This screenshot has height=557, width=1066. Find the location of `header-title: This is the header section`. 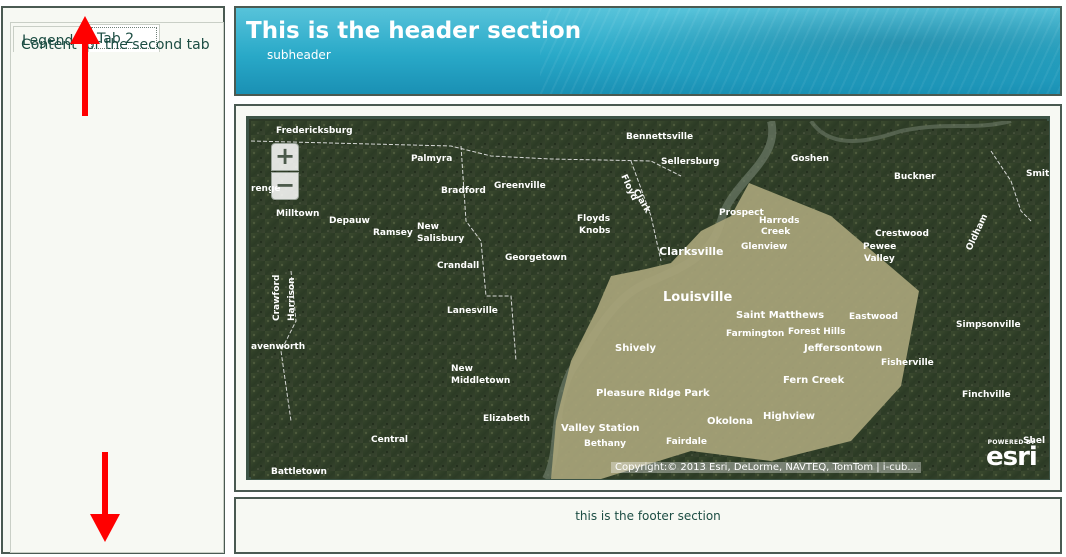

header-title: This is the header section is located at coordinates (414, 31).